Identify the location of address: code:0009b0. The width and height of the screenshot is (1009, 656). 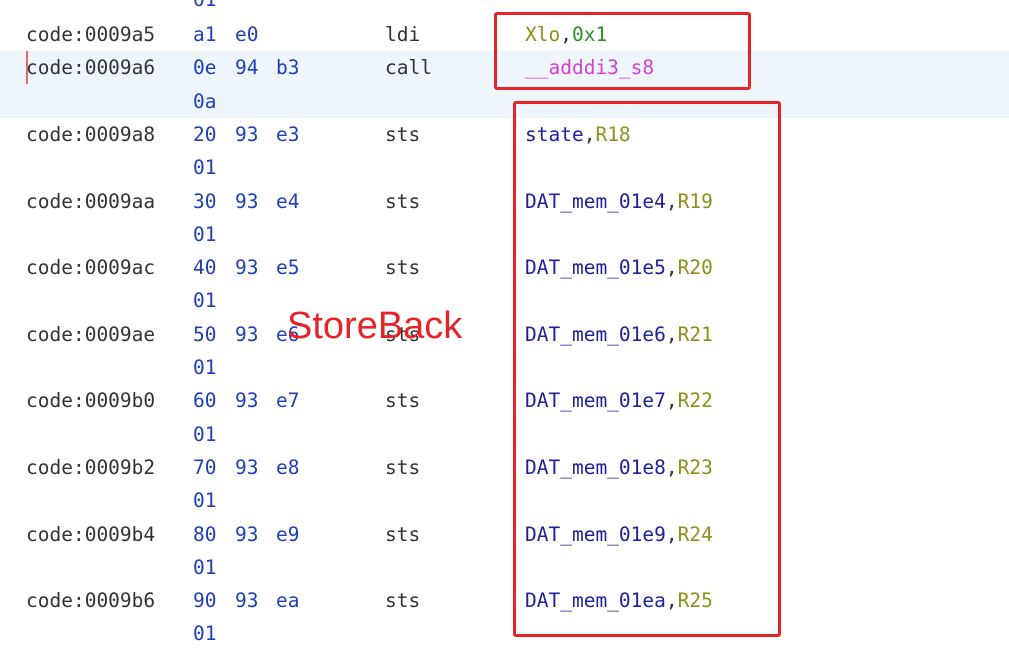
(90, 400).